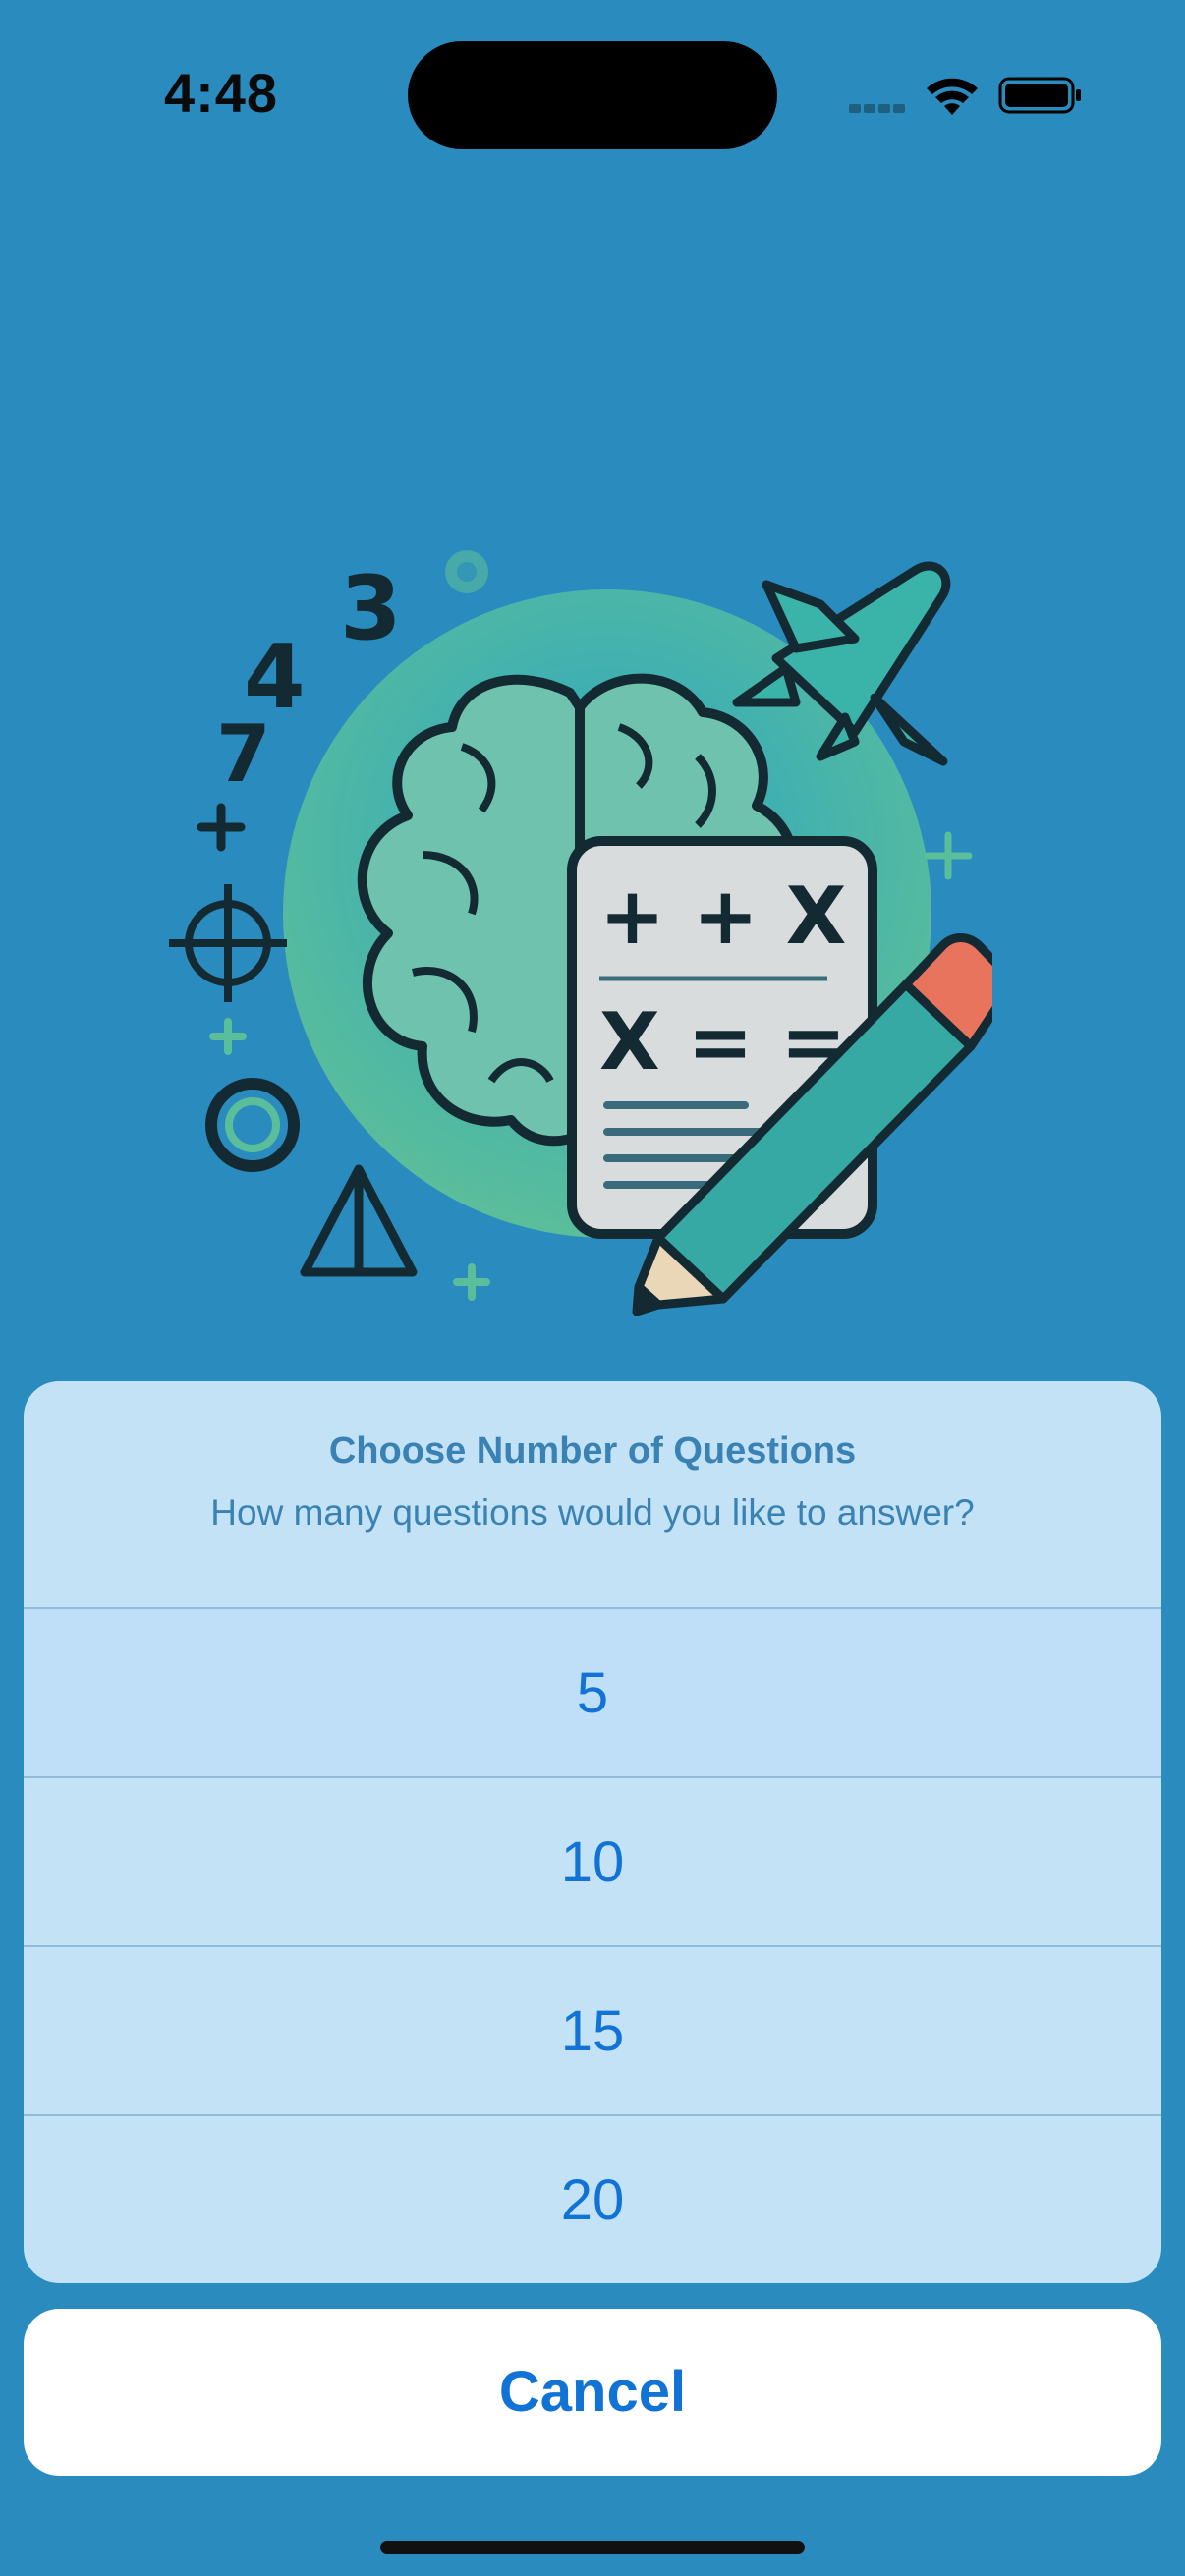 Image resolution: width=1185 pixels, height=2576 pixels. Describe the element at coordinates (244, 754) in the screenshot. I see `number-glyph: 7` at that location.